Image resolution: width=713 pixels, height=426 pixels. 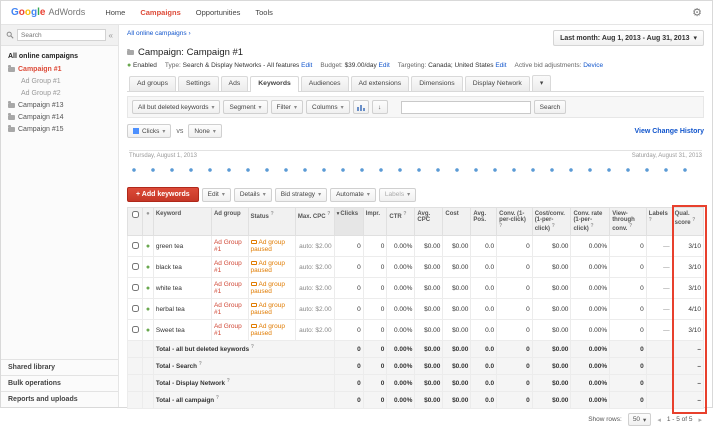 What do you see at coordinates (271, 221) in the screenshot?
I see `col-status: Status ?` at bounding box center [271, 221].